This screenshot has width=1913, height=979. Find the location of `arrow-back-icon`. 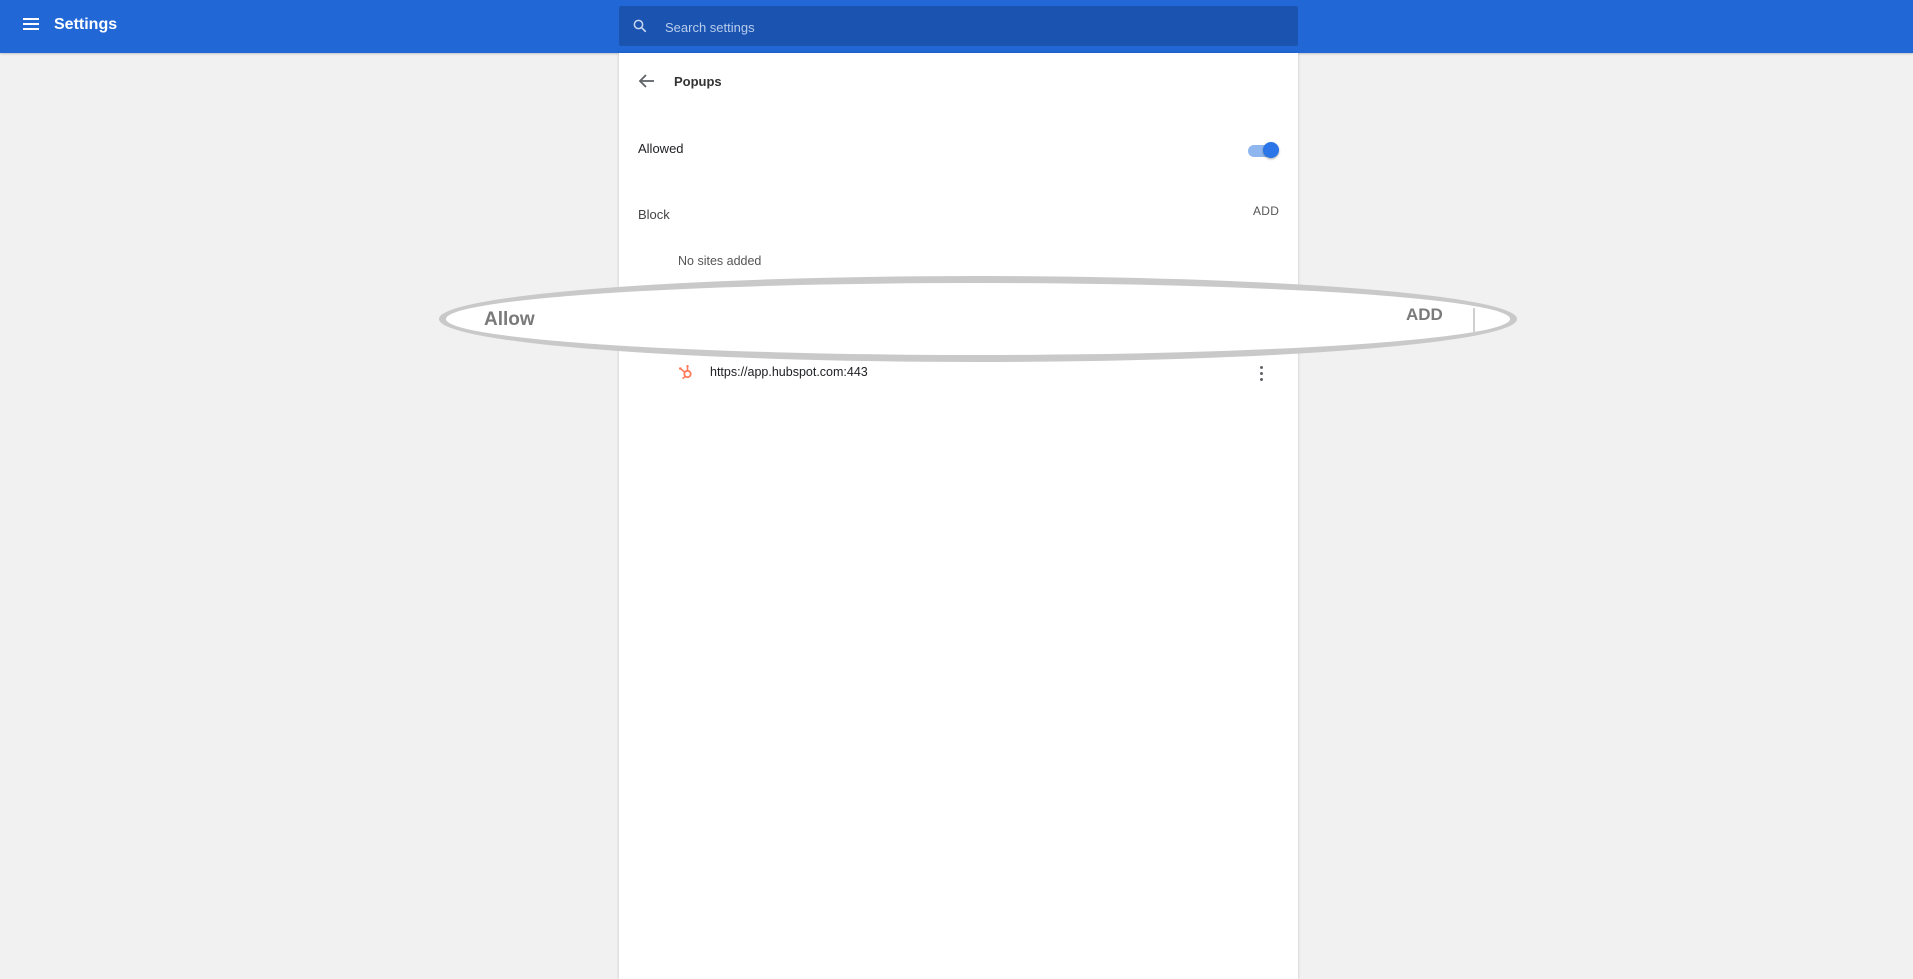

arrow-back-icon is located at coordinates (647, 81).